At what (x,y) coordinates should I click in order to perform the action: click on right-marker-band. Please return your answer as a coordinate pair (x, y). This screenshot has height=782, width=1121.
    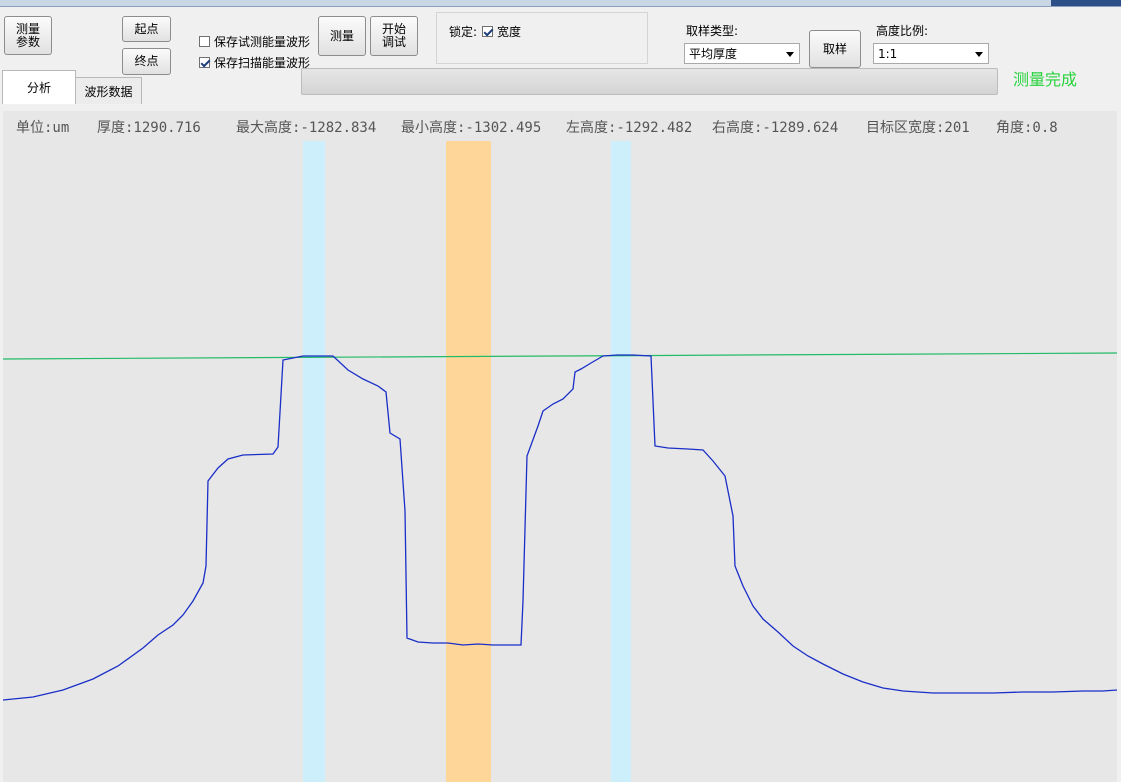
    Looking at the image, I should click on (621, 461).